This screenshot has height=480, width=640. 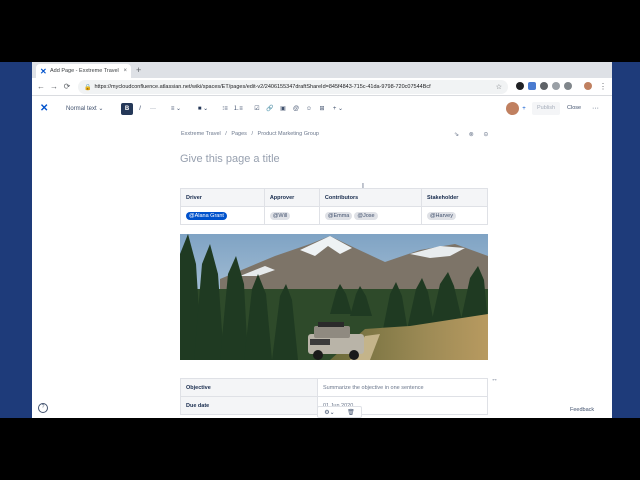 What do you see at coordinates (138, 70) in the screenshot?
I see `new-tab-button: +` at bounding box center [138, 70].